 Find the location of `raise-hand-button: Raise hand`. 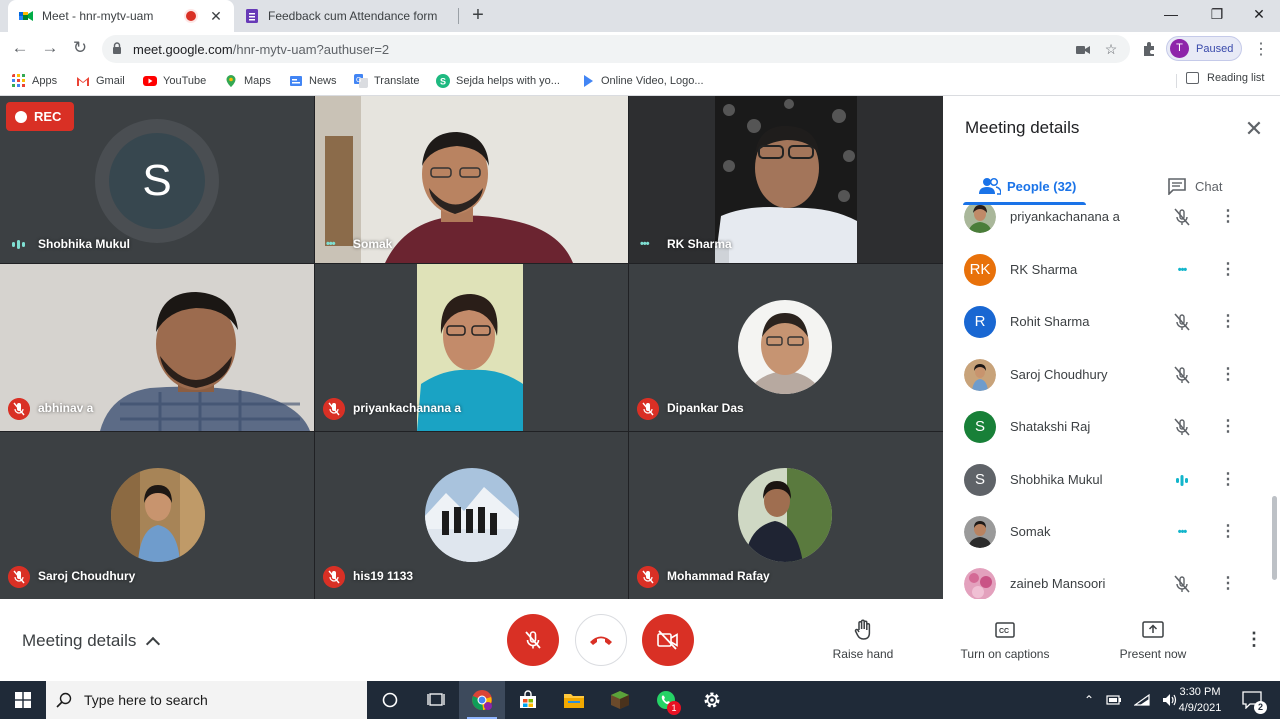

raise-hand-button: Raise hand is located at coordinates (863, 640).